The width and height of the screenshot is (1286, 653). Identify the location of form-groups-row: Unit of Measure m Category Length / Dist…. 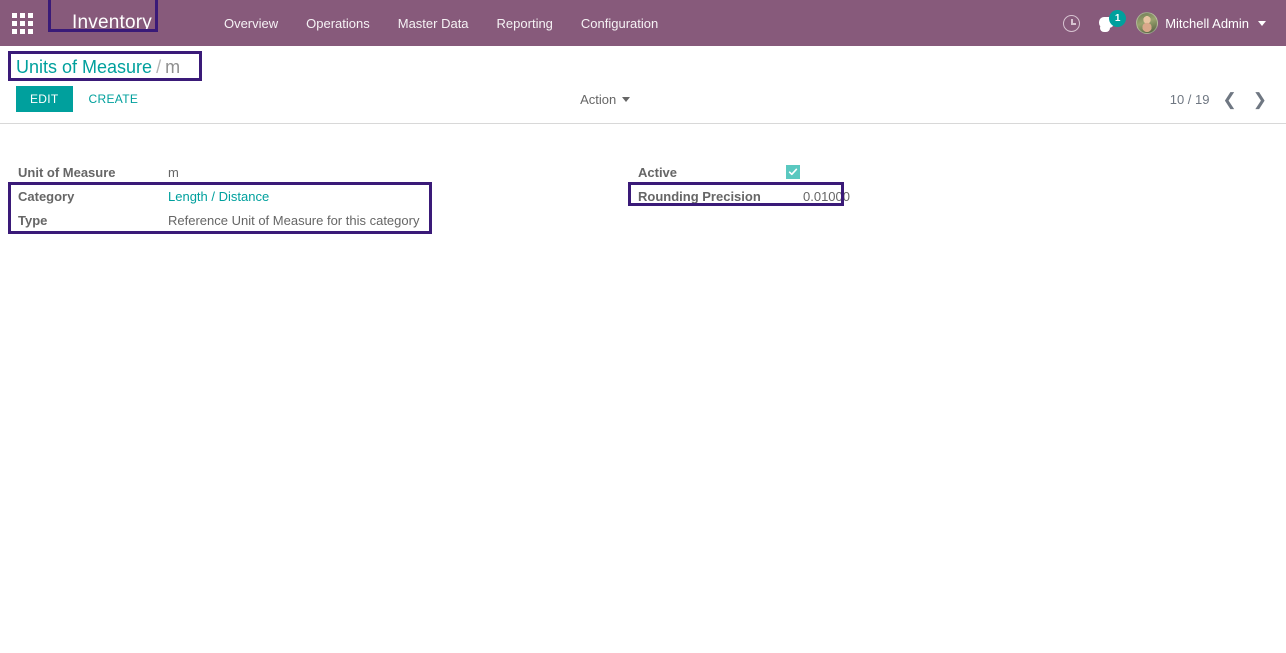
(643, 197).